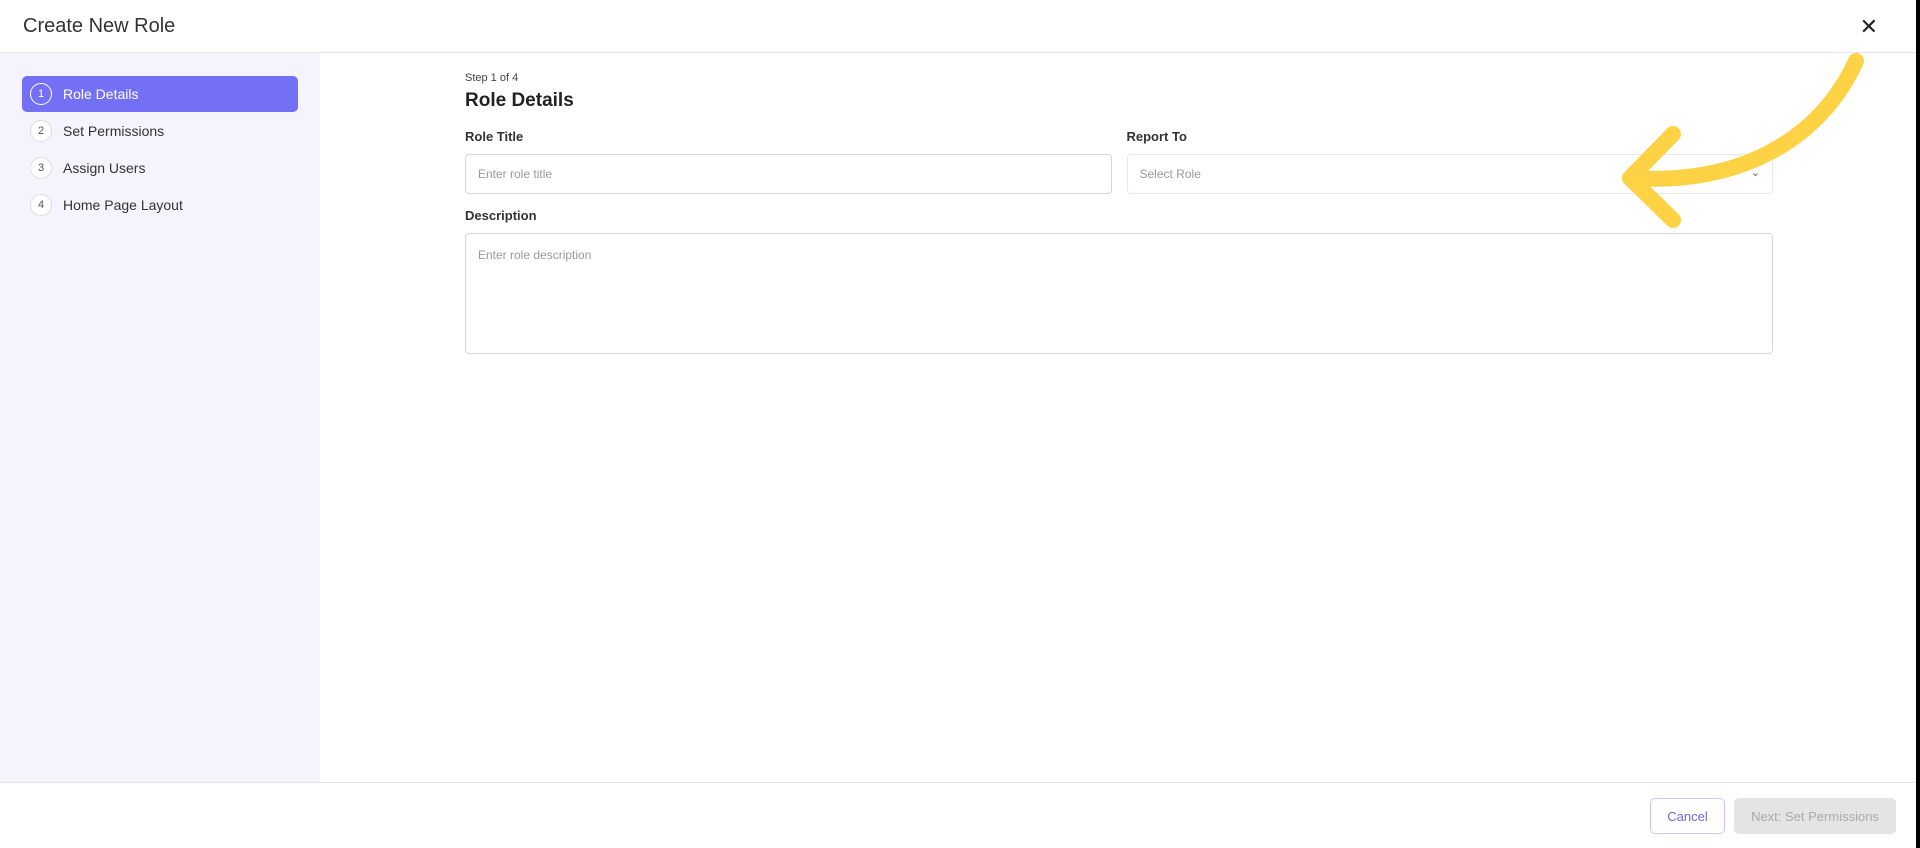 The width and height of the screenshot is (1920, 848). Describe the element at coordinates (535, 255) in the screenshot. I see `description-placeholder: Enter role description` at that location.